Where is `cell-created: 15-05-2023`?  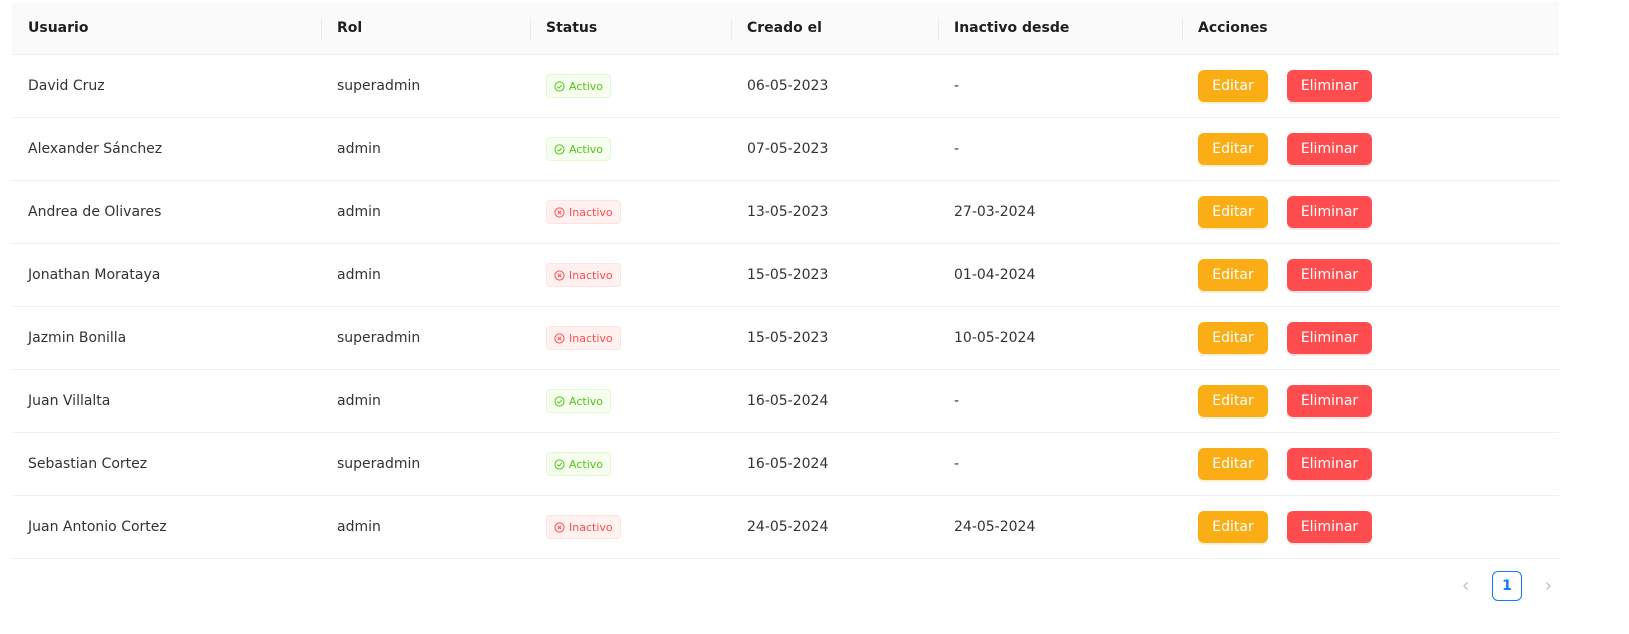
cell-created: 15-05-2023 is located at coordinates (834, 338).